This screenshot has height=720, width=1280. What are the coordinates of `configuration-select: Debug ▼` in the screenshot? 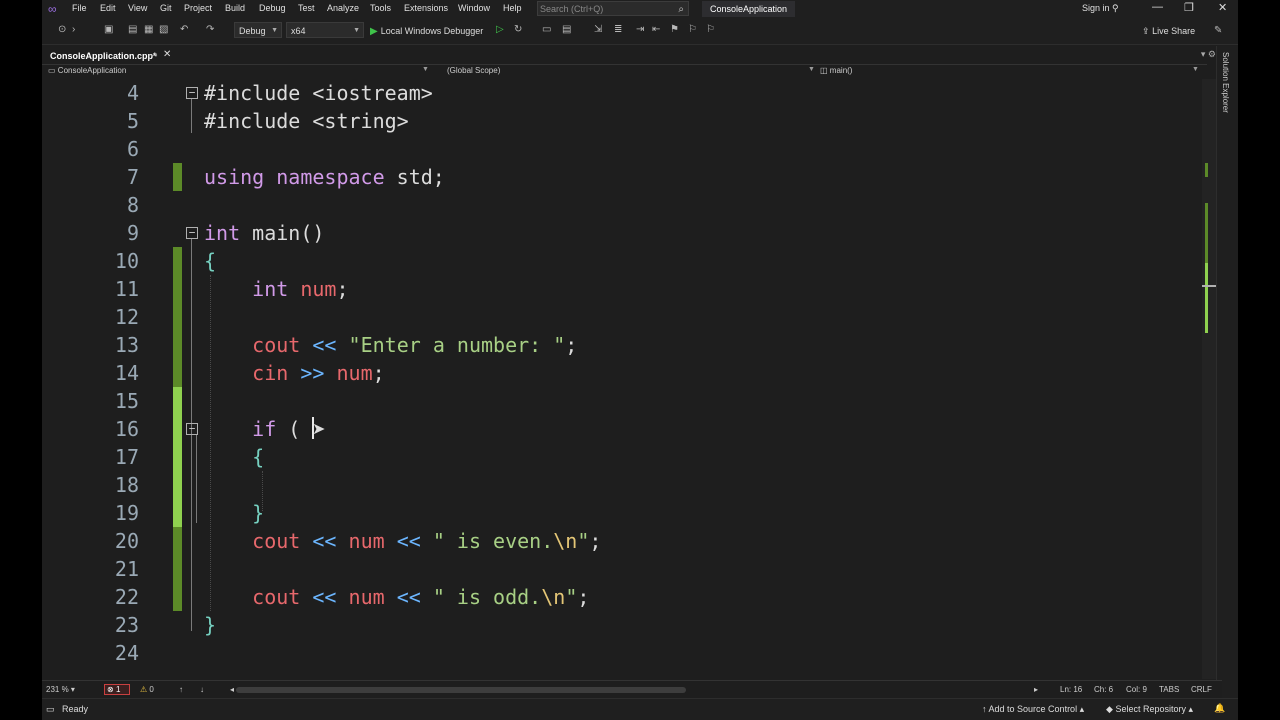 It's located at (258, 30).